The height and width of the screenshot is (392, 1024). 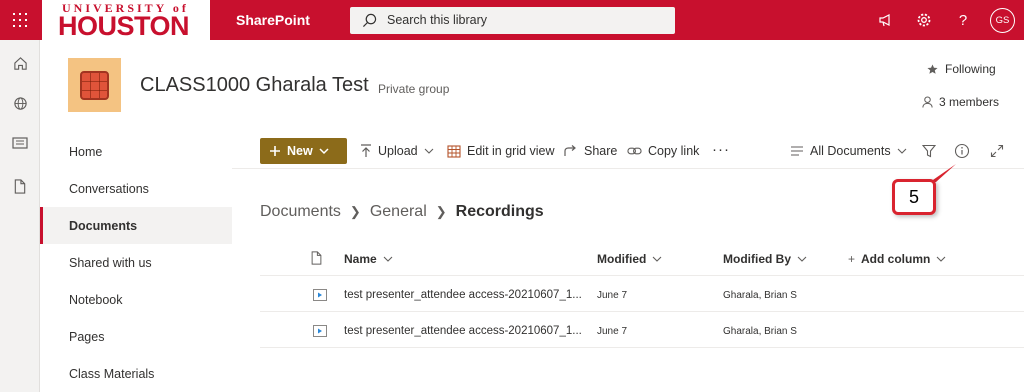 I want to click on view-label: All Documents, so click(x=850, y=151).